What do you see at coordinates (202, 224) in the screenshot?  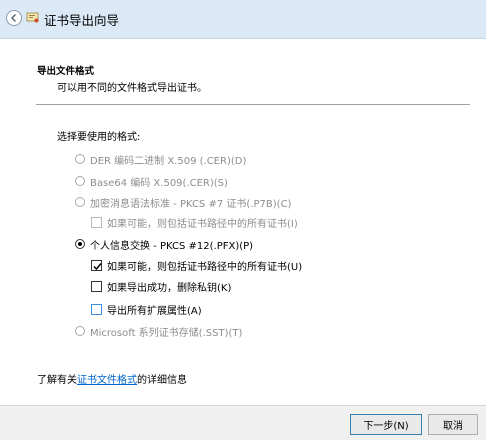 I see `option-pkcs7-include-chain-label: 如果可能，则包括证书路径中的所有证书(I)` at bounding box center [202, 224].